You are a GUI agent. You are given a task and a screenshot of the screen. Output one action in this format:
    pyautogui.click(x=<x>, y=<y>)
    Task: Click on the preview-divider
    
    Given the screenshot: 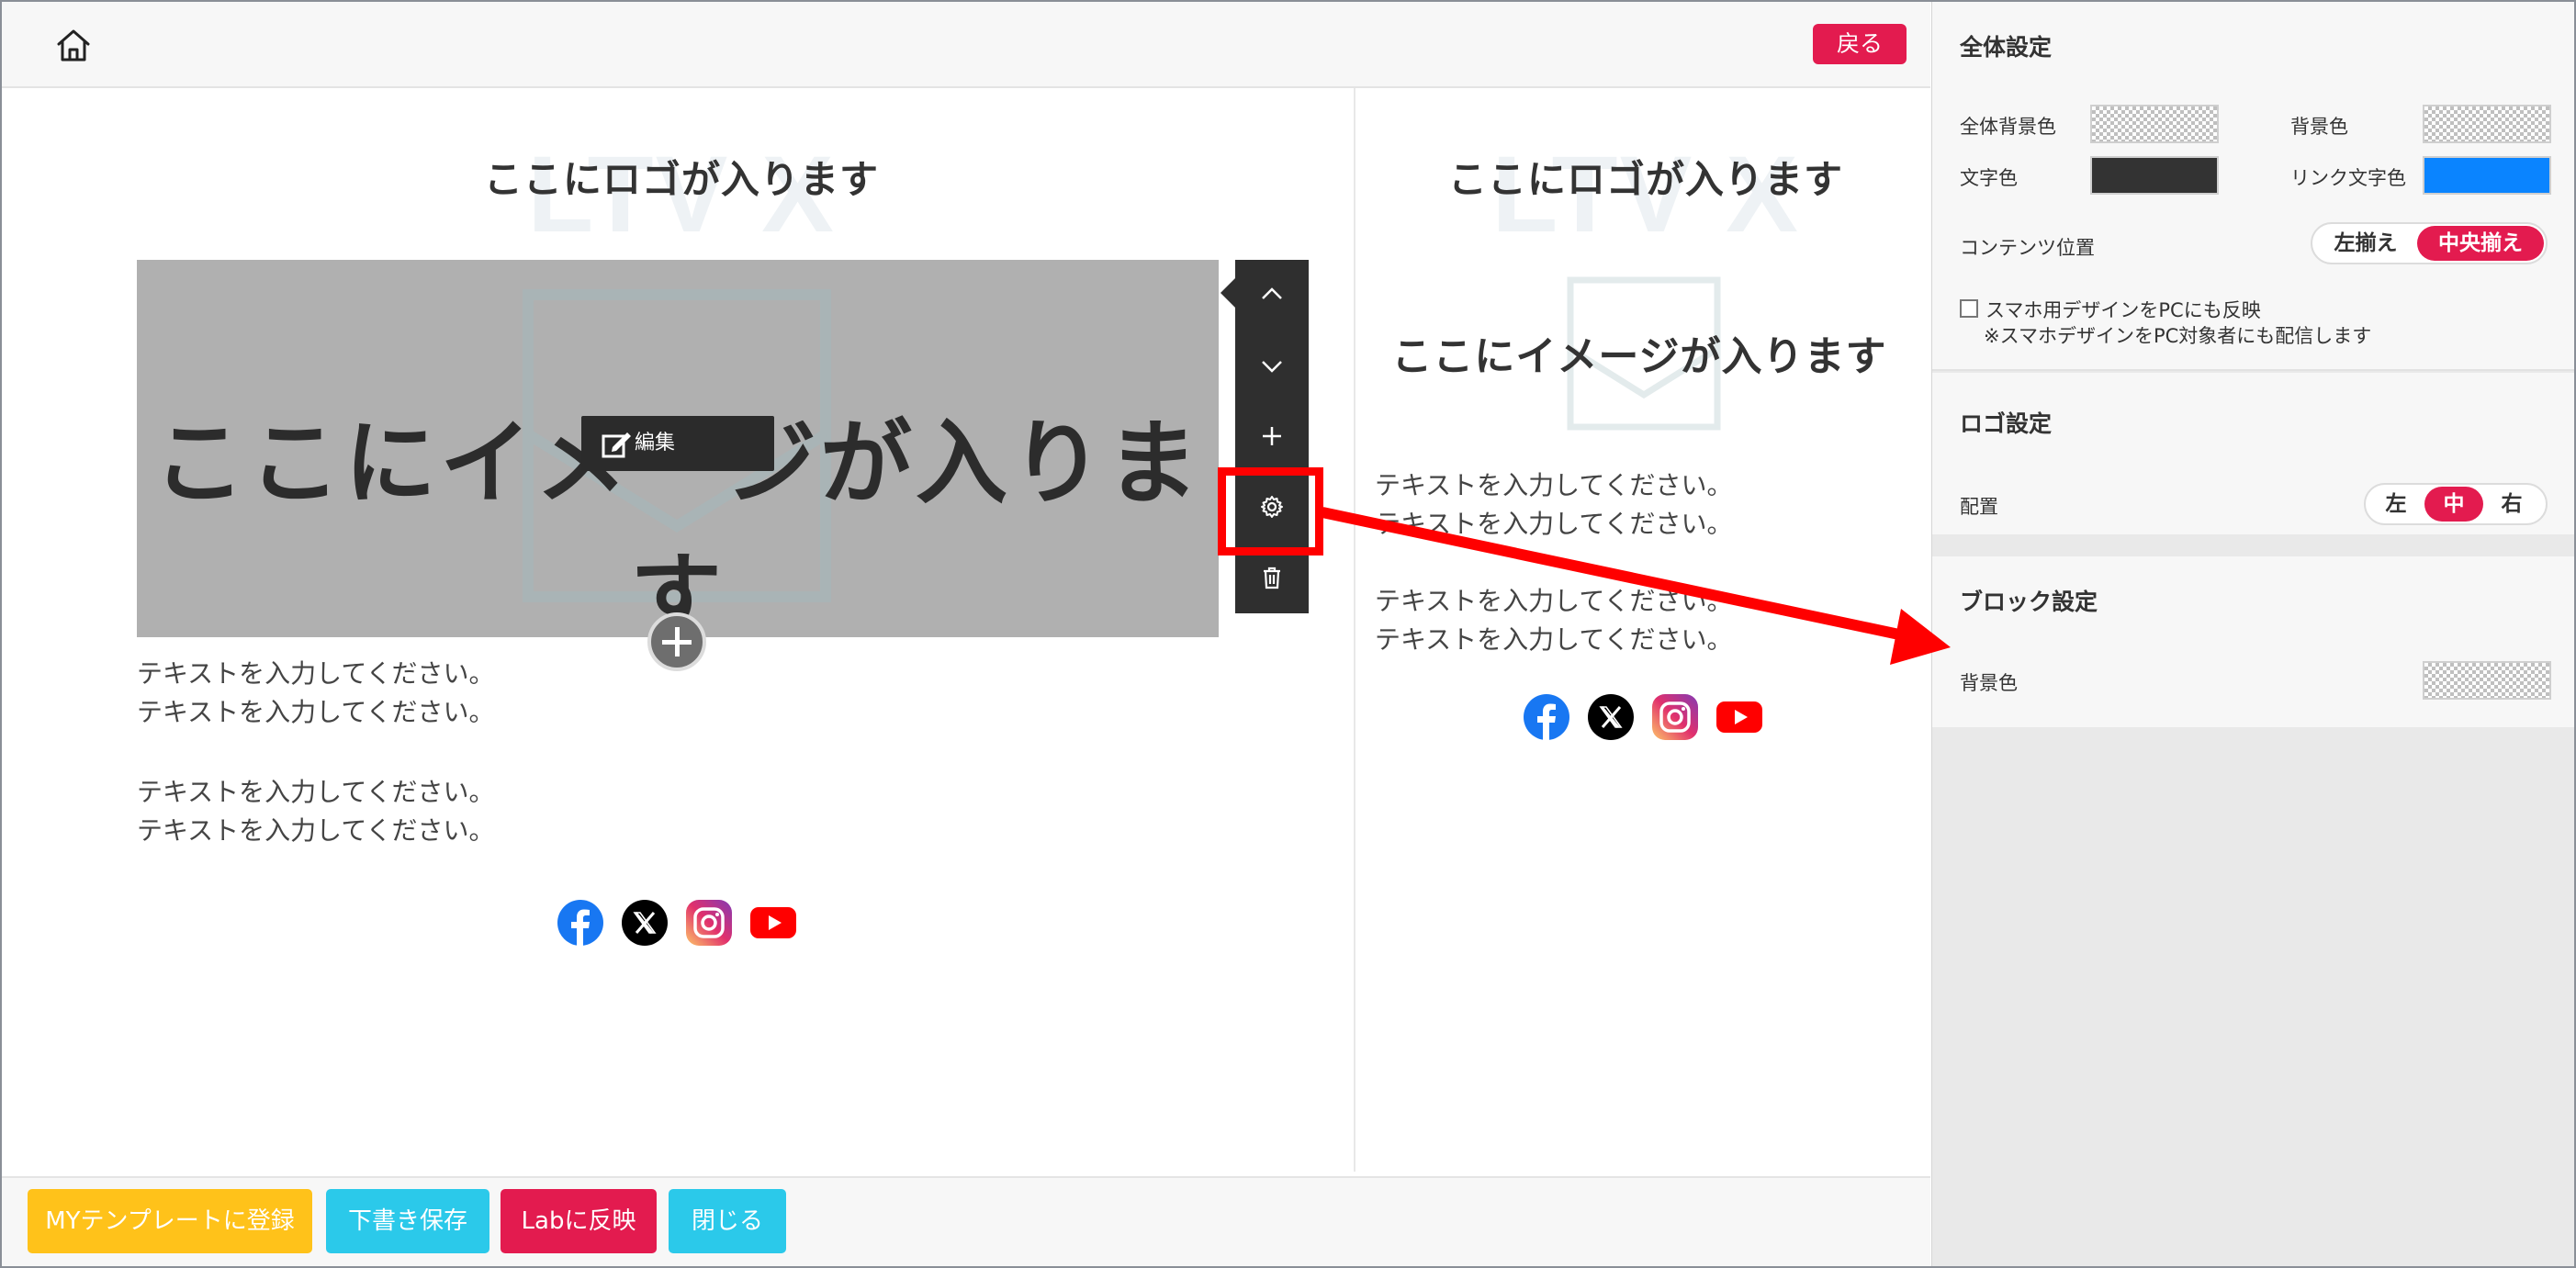 What is the action you would take?
    pyautogui.click(x=1354, y=630)
    